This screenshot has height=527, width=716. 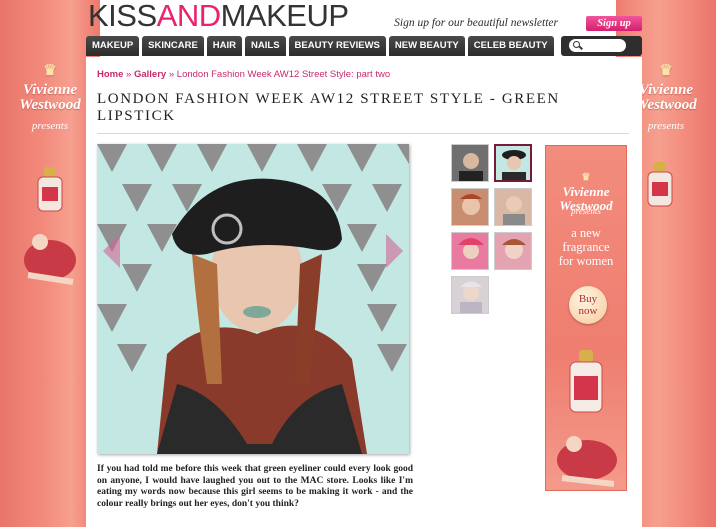 What do you see at coordinates (614, 23) in the screenshot?
I see `signup-button: Sign up` at bounding box center [614, 23].